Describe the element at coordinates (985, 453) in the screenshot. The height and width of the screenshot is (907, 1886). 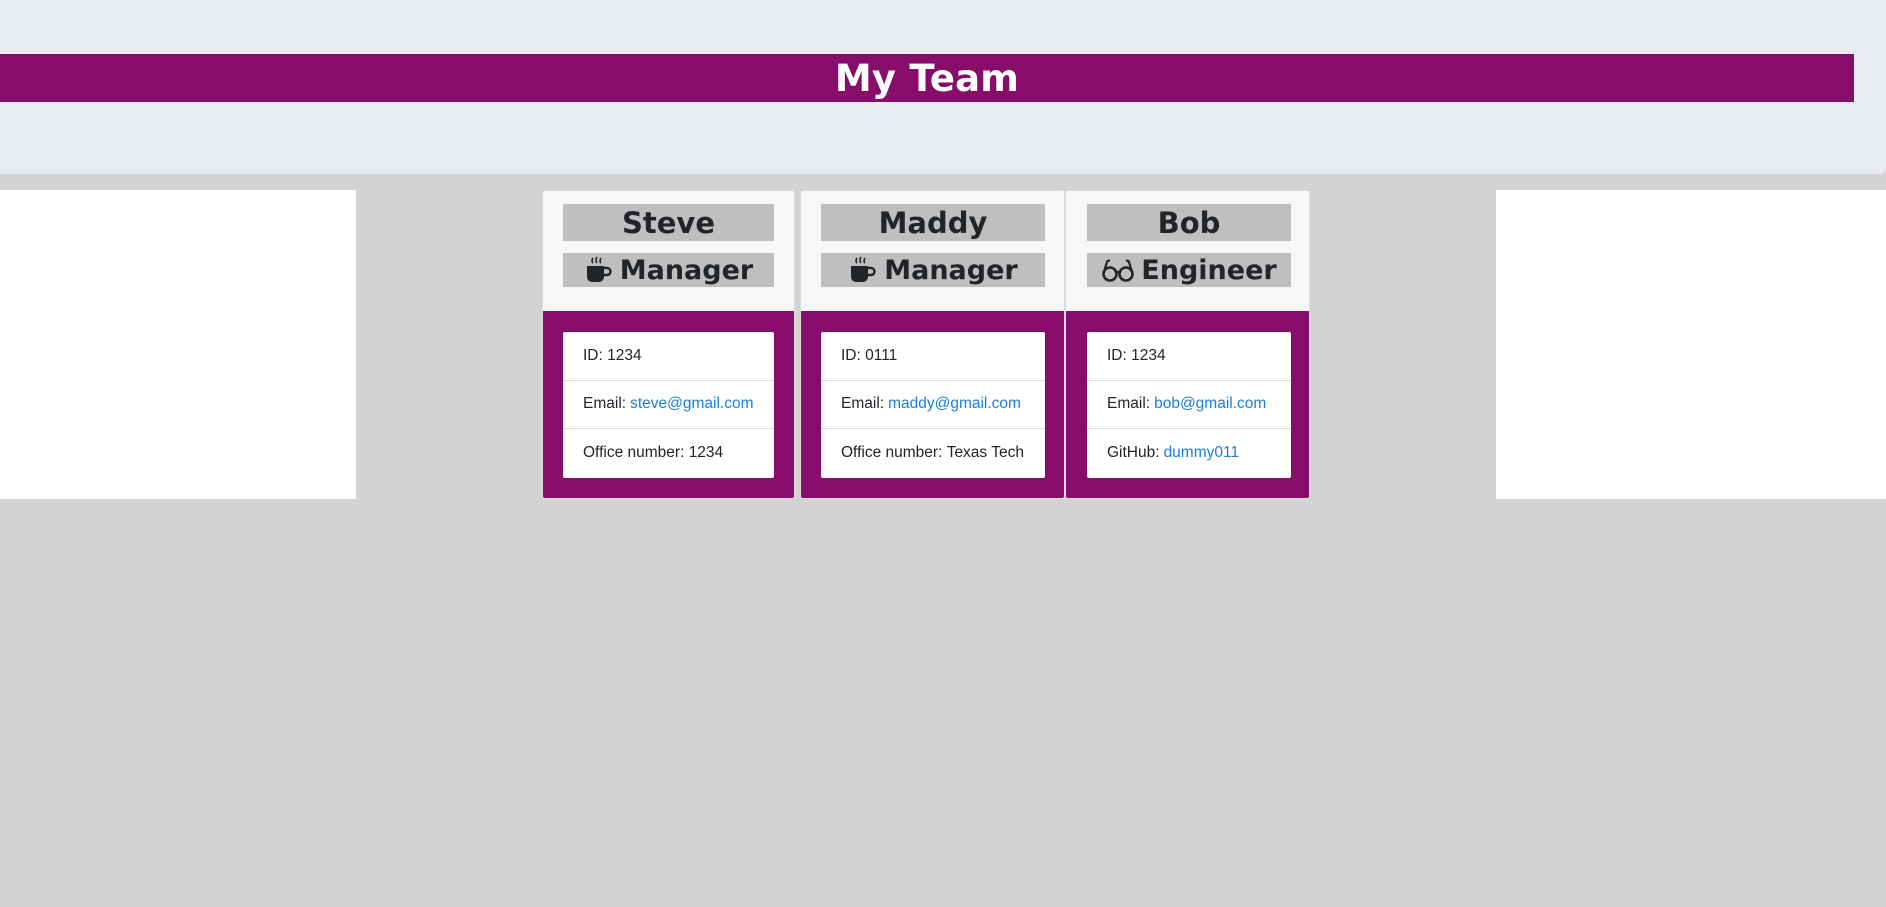
I see `office-value: Texas Tech` at that location.